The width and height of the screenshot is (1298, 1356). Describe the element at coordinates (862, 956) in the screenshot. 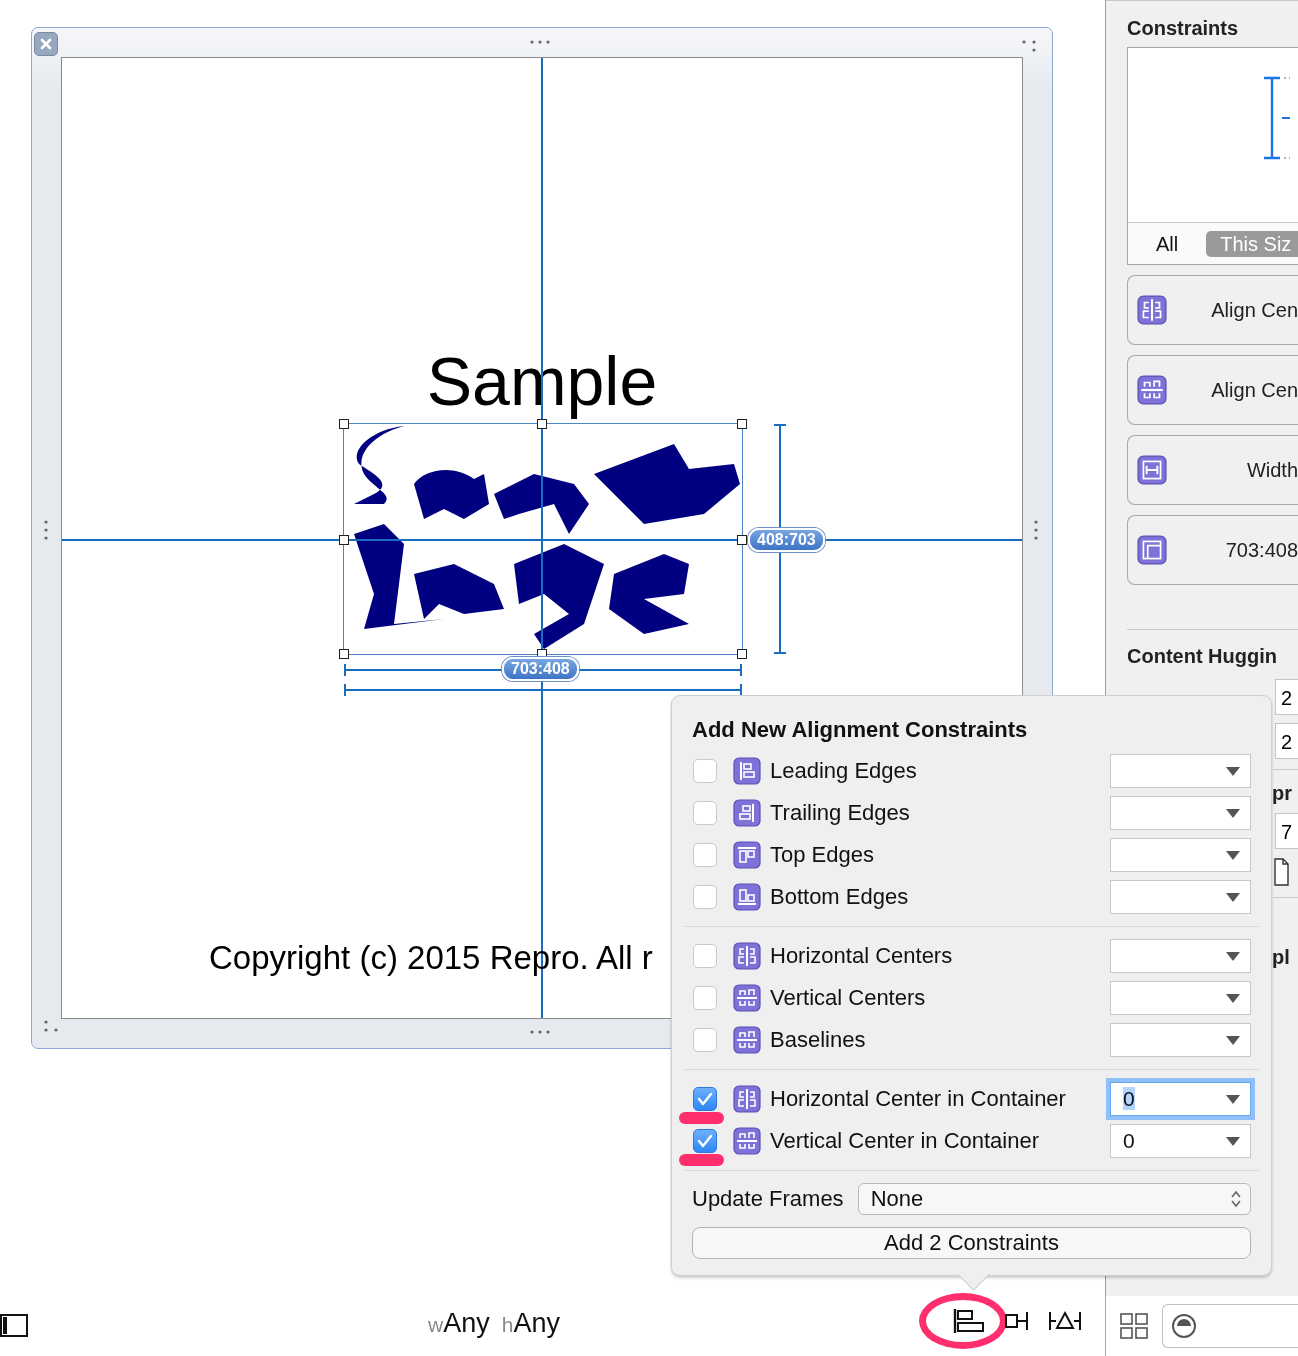

I see `constraint-label: Horizontal Centers` at that location.